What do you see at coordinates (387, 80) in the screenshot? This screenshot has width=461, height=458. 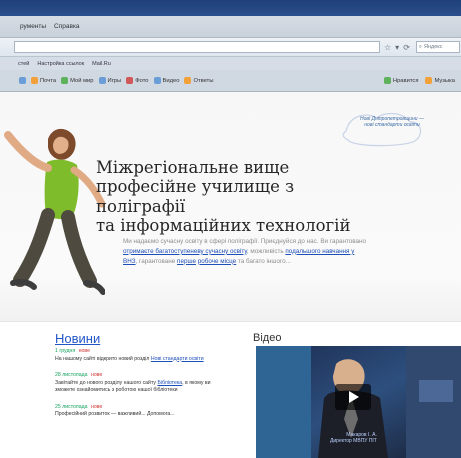 I see `like-icon` at bounding box center [387, 80].